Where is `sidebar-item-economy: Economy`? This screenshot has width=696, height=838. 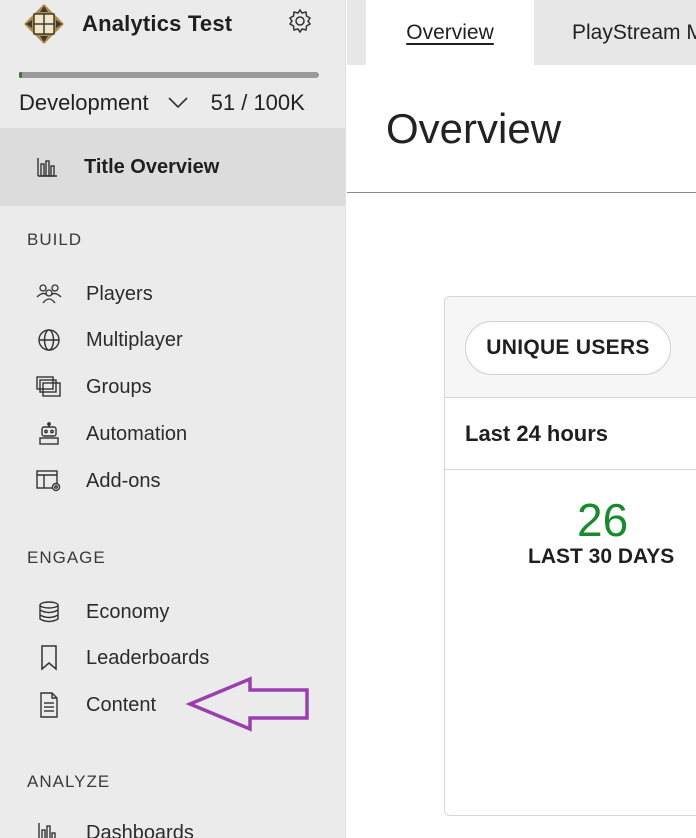
sidebar-item-economy: Economy is located at coordinates (102, 612).